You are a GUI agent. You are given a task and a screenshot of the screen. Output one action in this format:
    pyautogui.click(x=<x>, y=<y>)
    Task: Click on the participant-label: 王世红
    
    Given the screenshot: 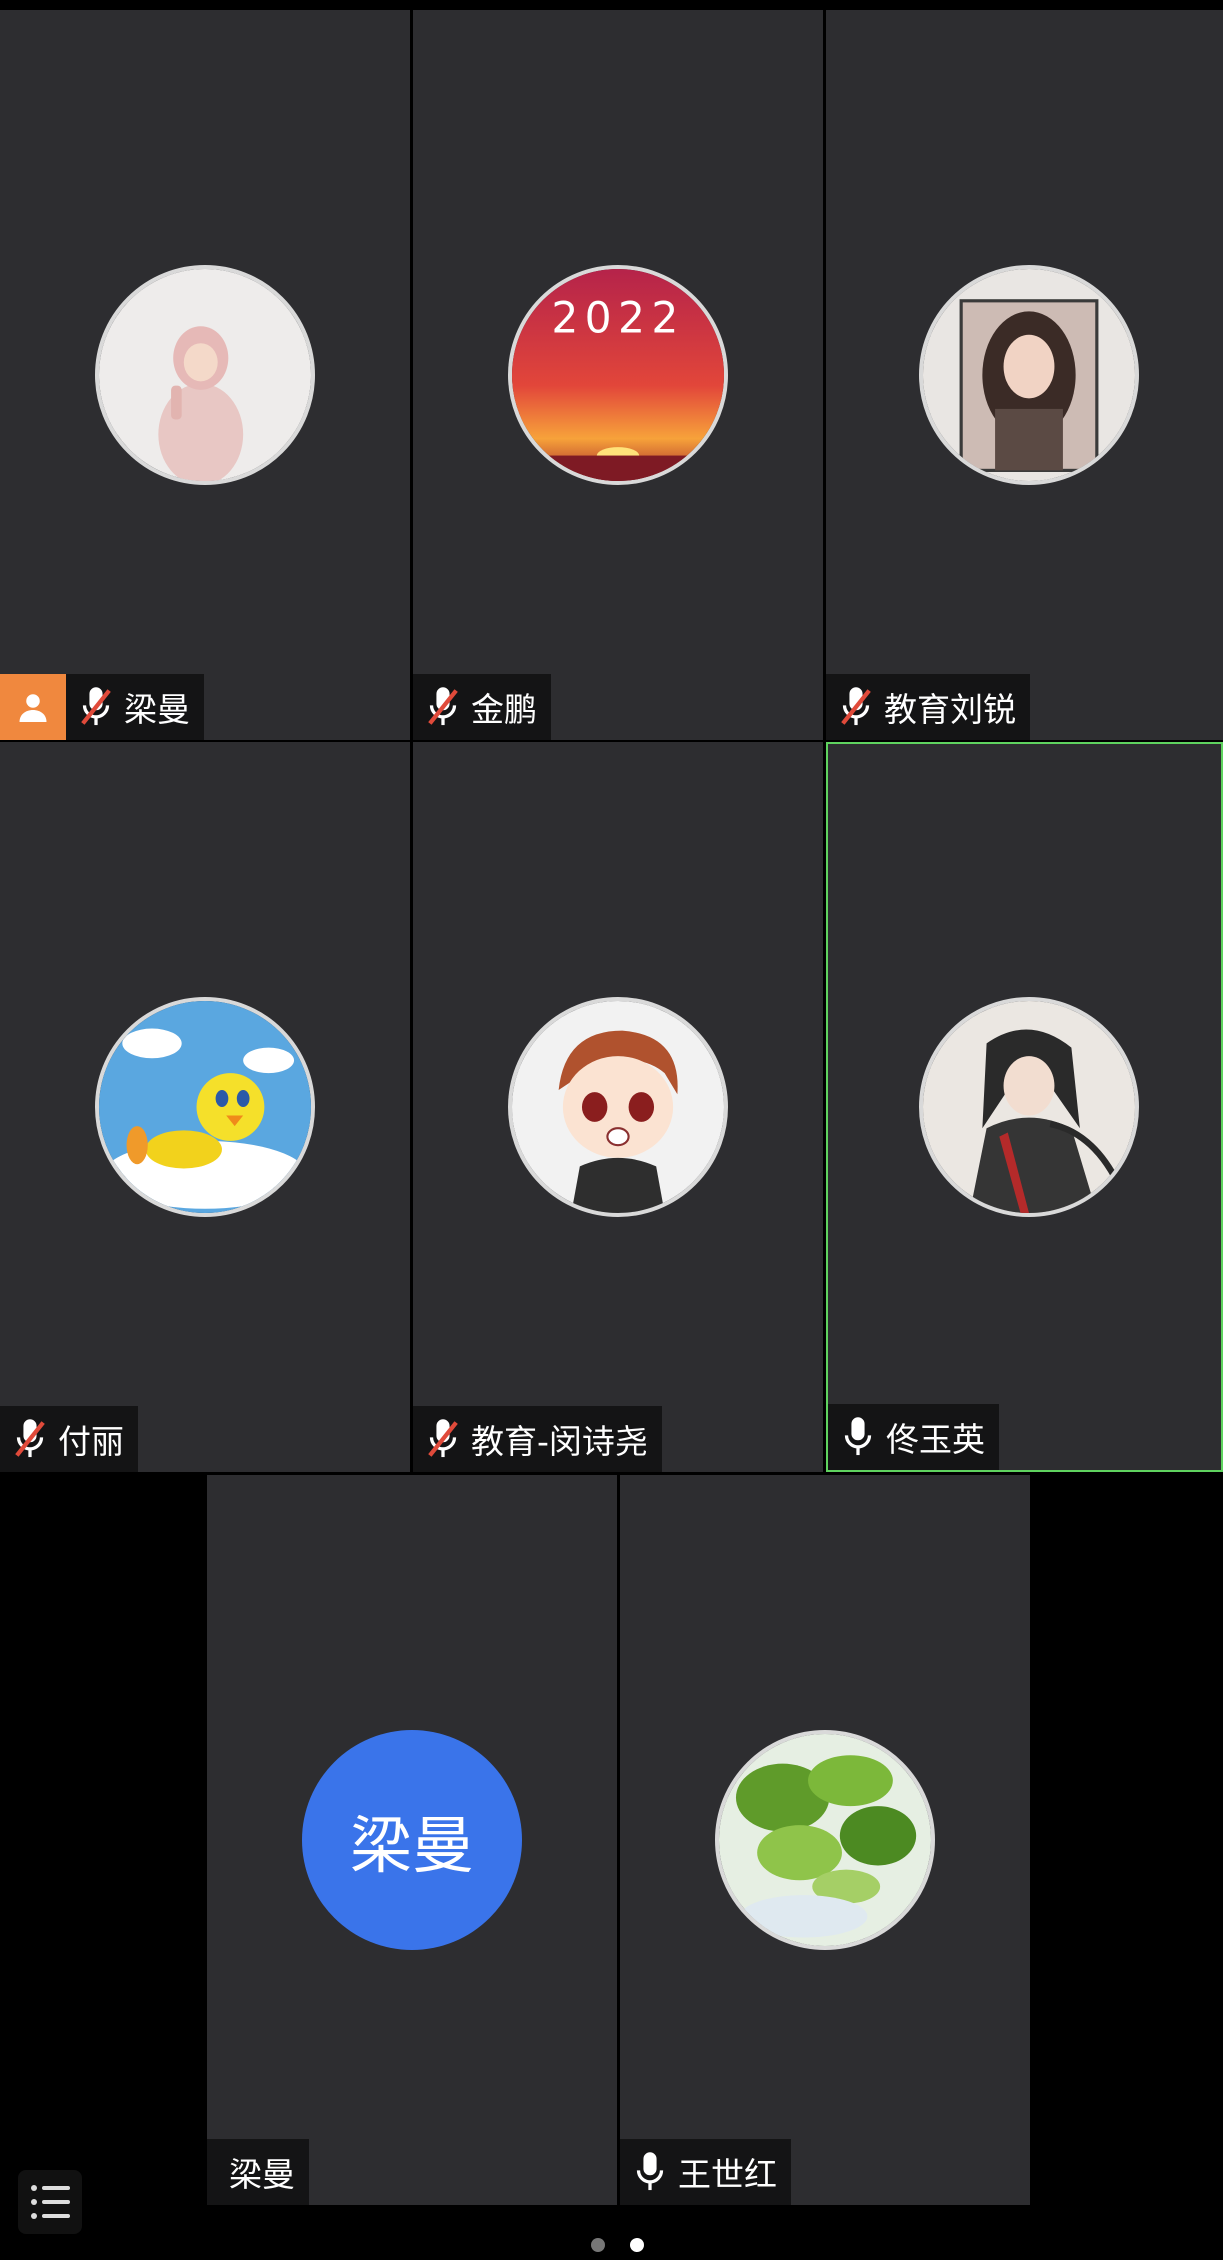 What is the action you would take?
    pyautogui.click(x=705, y=2172)
    